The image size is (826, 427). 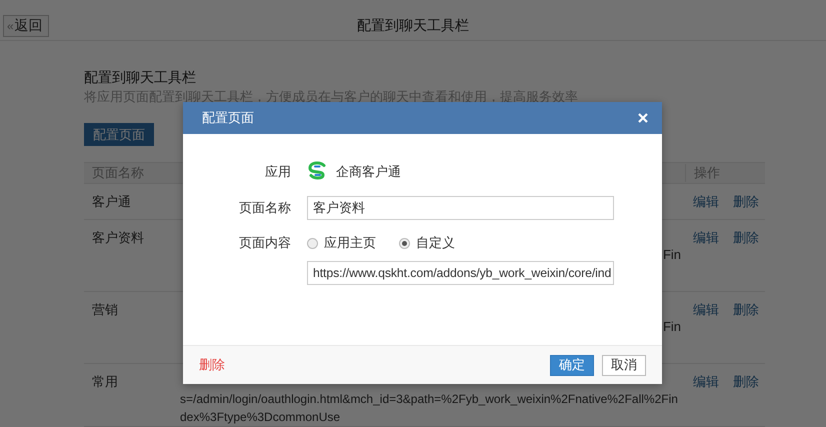 I want to click on table-cell-text: 营销, so click(x=105, y=310).